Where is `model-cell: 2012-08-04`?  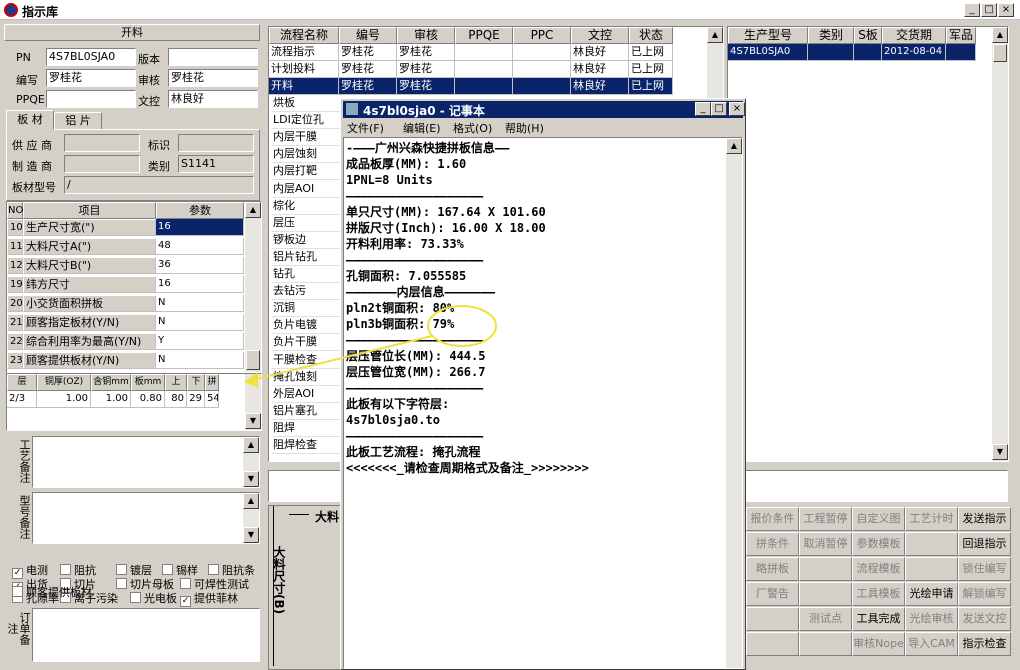
model-cell: 2012-08-04 is located at coordinates (914, 52).